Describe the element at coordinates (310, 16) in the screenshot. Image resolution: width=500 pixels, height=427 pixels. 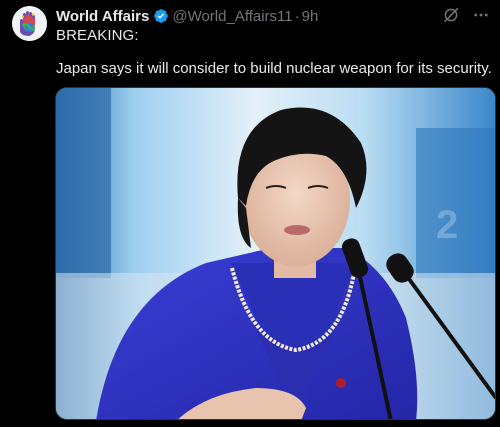
I see `timestamp: 9h` at that location.